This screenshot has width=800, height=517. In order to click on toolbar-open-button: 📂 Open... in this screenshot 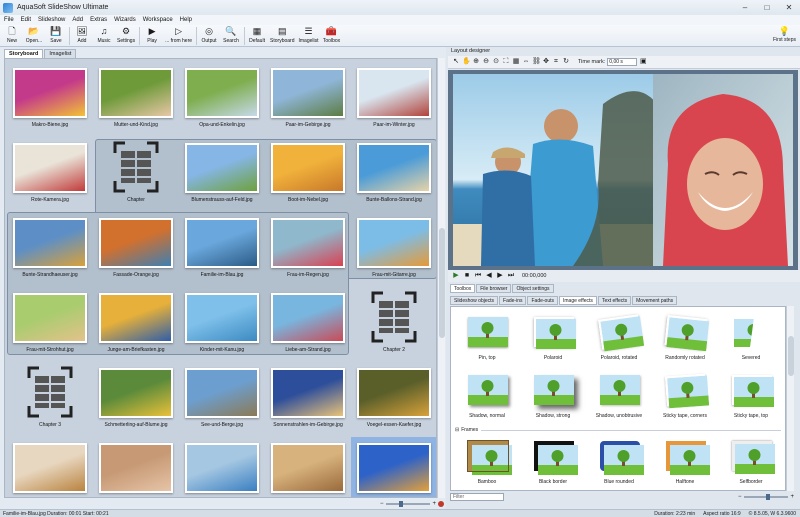, I will do `click(34, 34)`.